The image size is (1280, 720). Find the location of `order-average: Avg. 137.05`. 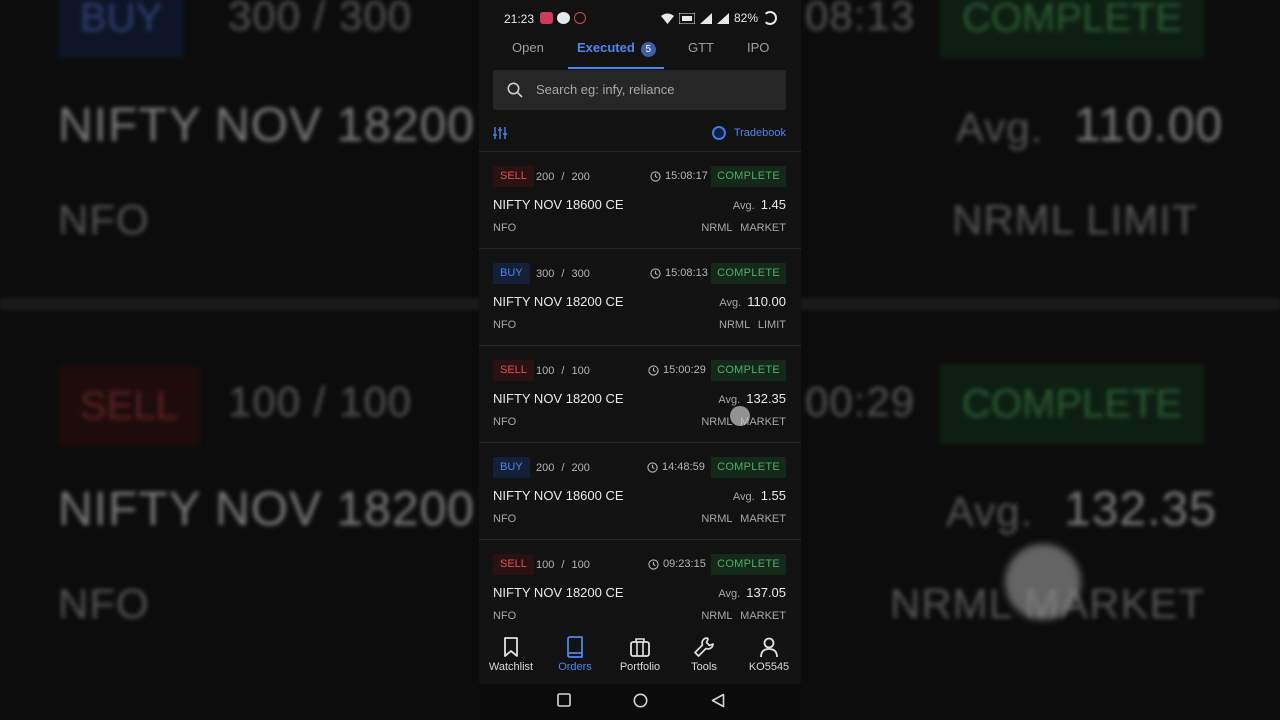

order-average: Avg. 137.05 is located at coordinates (752, 592).